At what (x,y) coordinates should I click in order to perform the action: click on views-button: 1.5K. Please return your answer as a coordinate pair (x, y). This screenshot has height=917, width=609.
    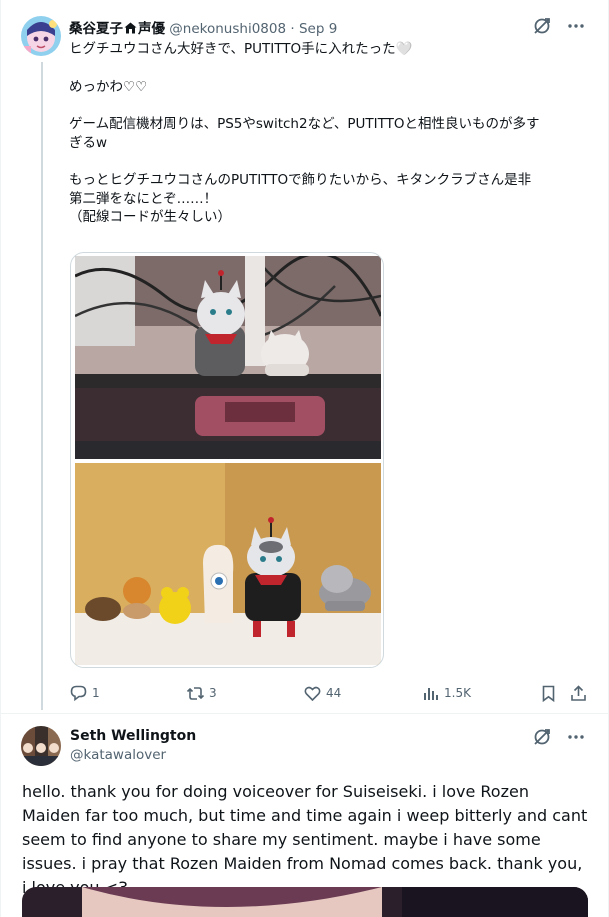
    Looking at the image, I should click on (446, 693).